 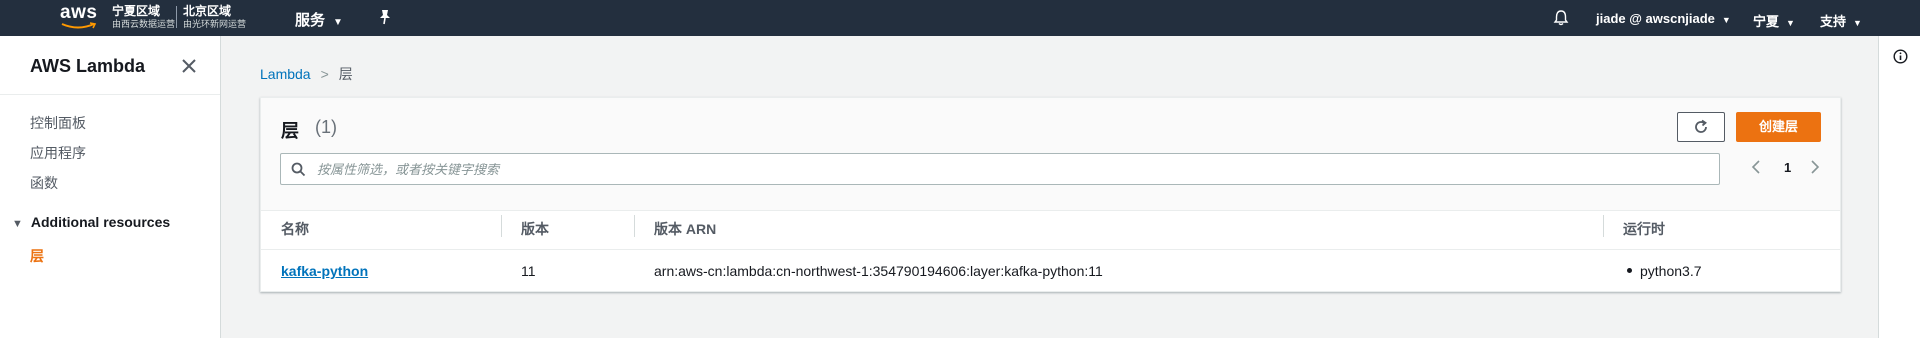 I want to click on triangle-down-icon: ▼, so click(x=17, y=224).